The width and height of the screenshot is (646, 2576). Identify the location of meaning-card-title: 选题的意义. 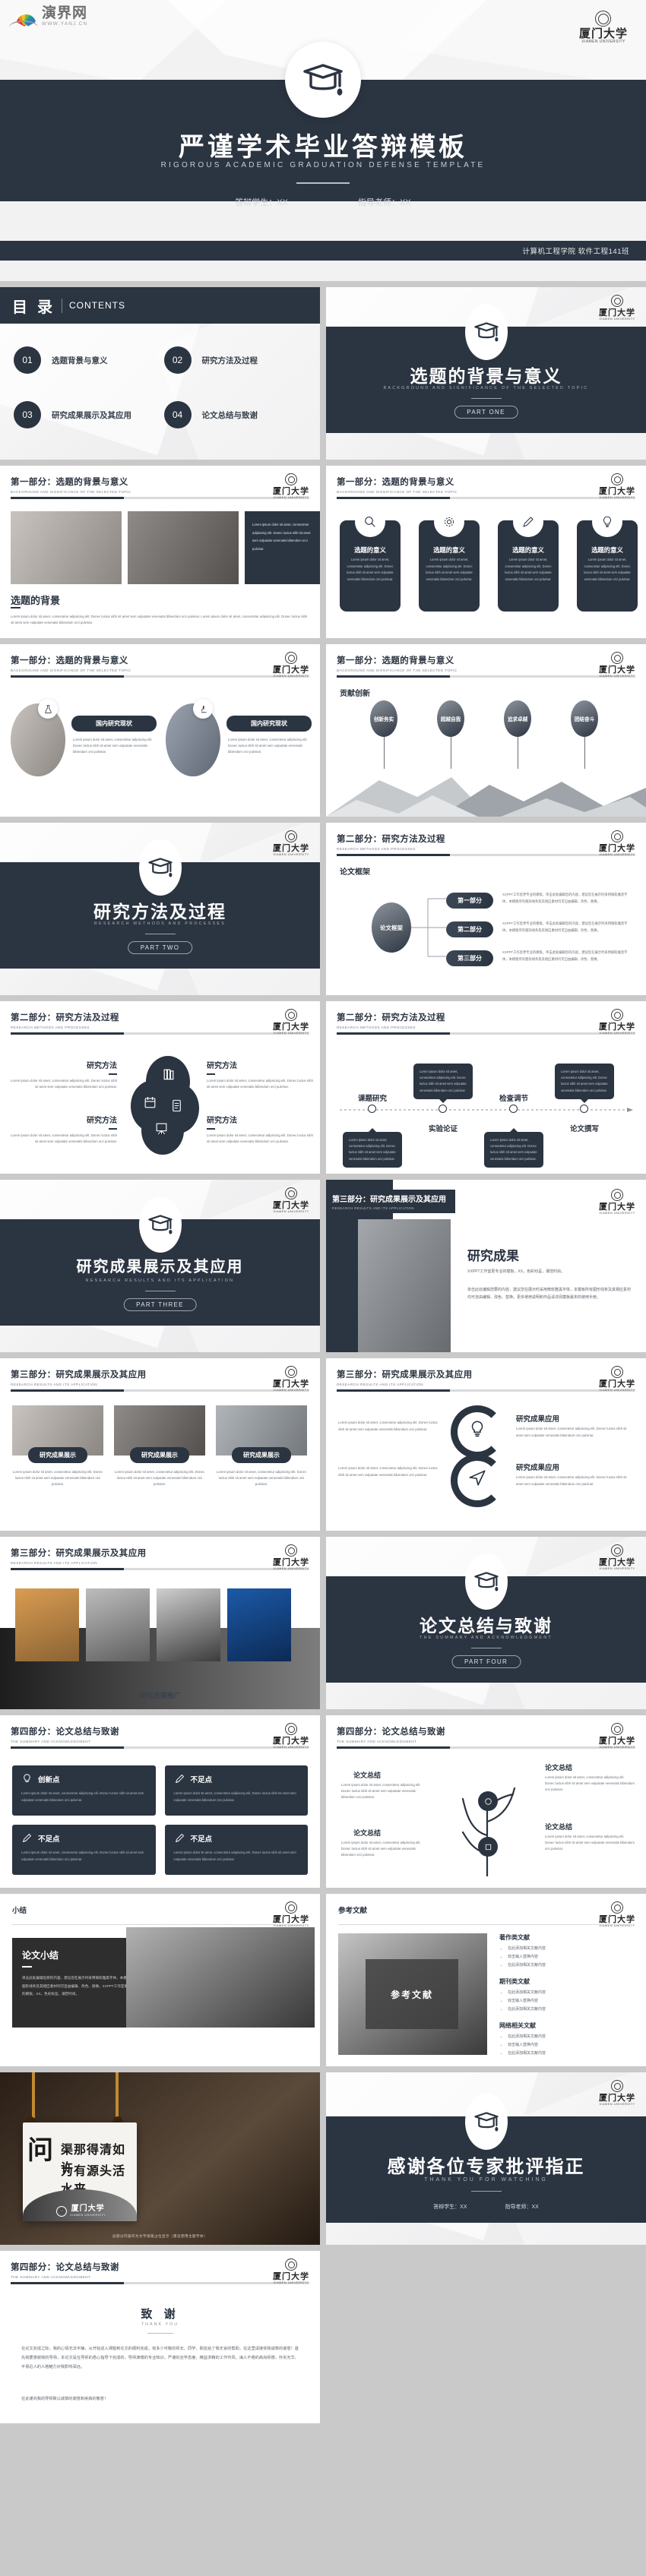
(370, 550).